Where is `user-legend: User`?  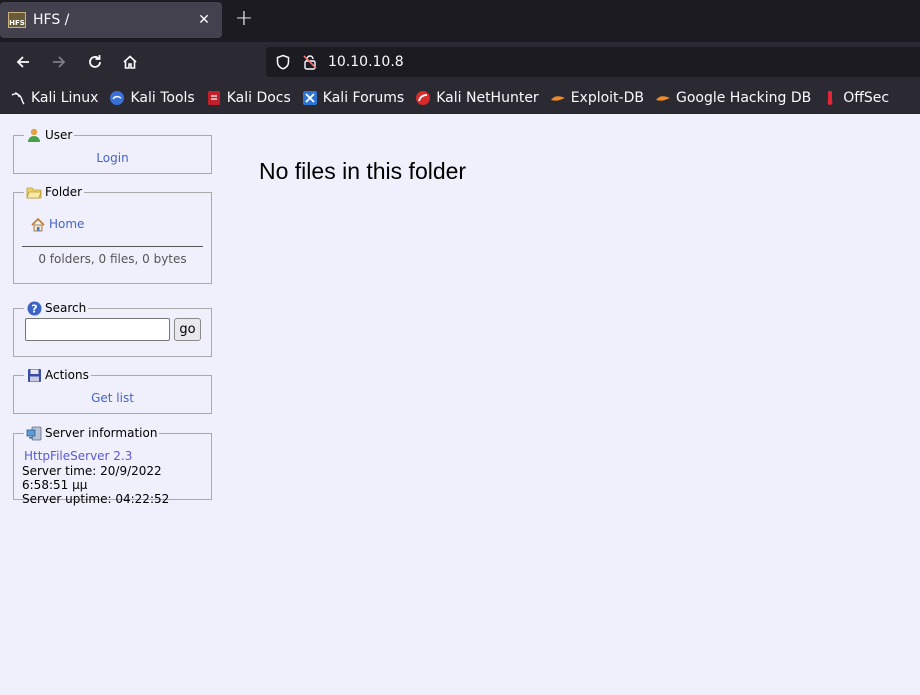
user-legend: User is located at coordinates (49, 135).